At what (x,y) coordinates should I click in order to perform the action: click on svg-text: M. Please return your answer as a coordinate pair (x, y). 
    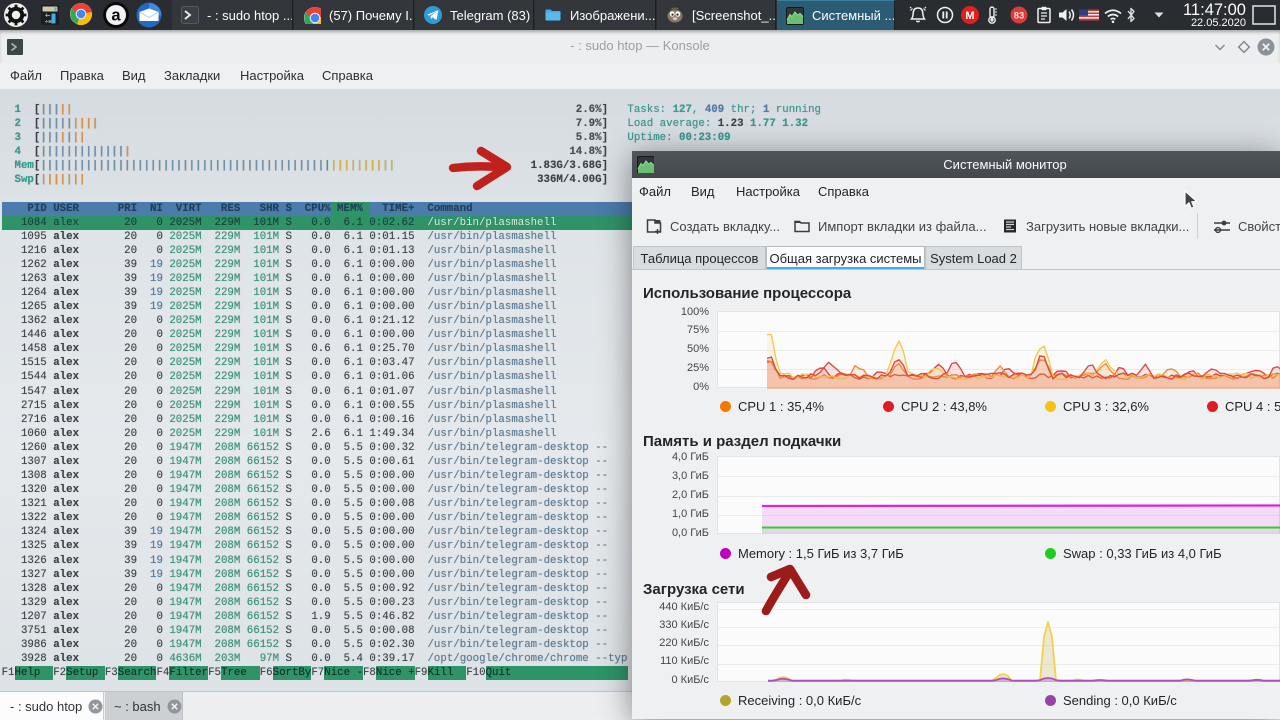
    Looking at the image, I should click on (969, 16).